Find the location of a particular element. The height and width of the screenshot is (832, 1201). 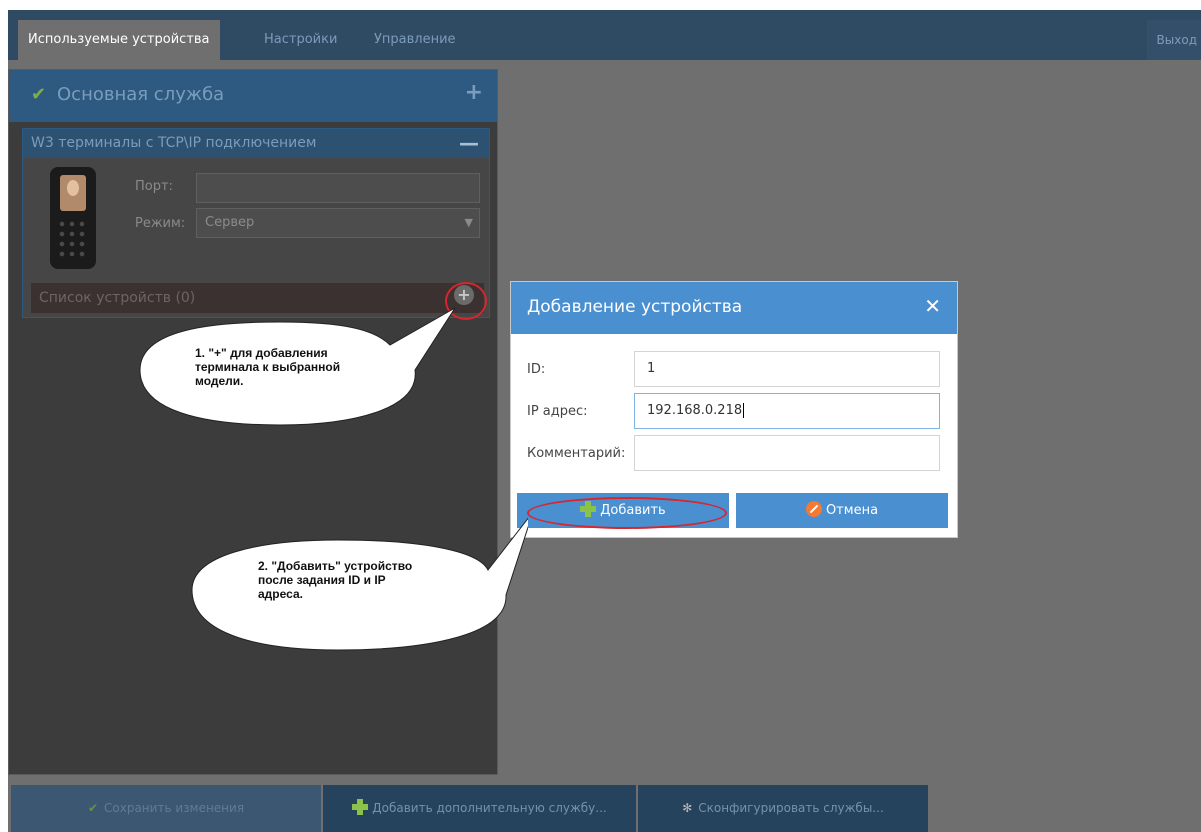

mode-label: Режим: is located at coordinates (160, 223).